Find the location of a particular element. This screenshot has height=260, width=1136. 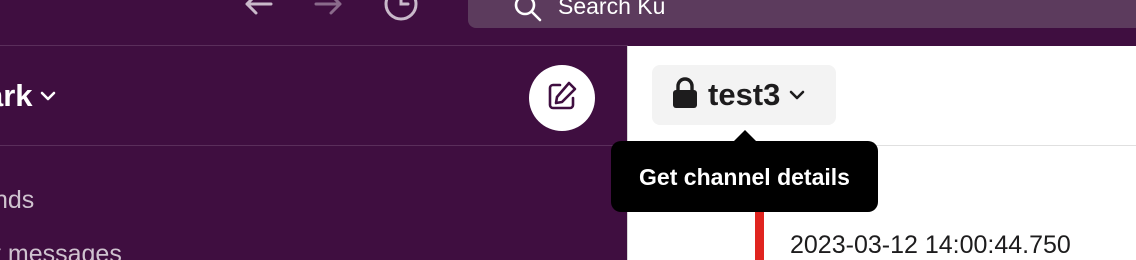

tooltip-text: Get channel details is located at coordinates (744, 176).